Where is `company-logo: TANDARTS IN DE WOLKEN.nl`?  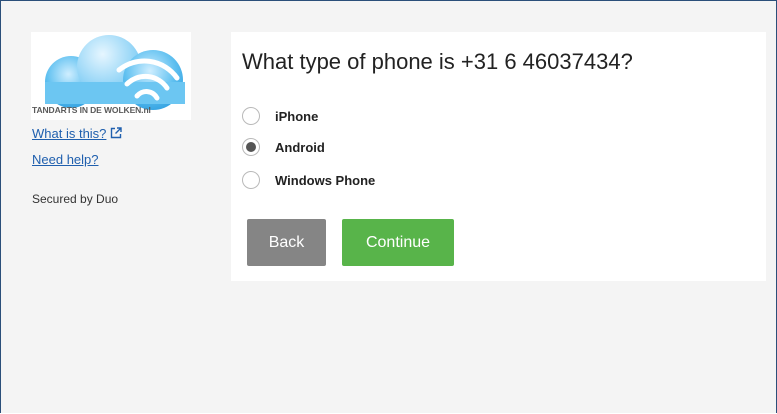
company-logo: TANDARTS IN DE WOLKEN.nl is located at coordinates (111, 76).